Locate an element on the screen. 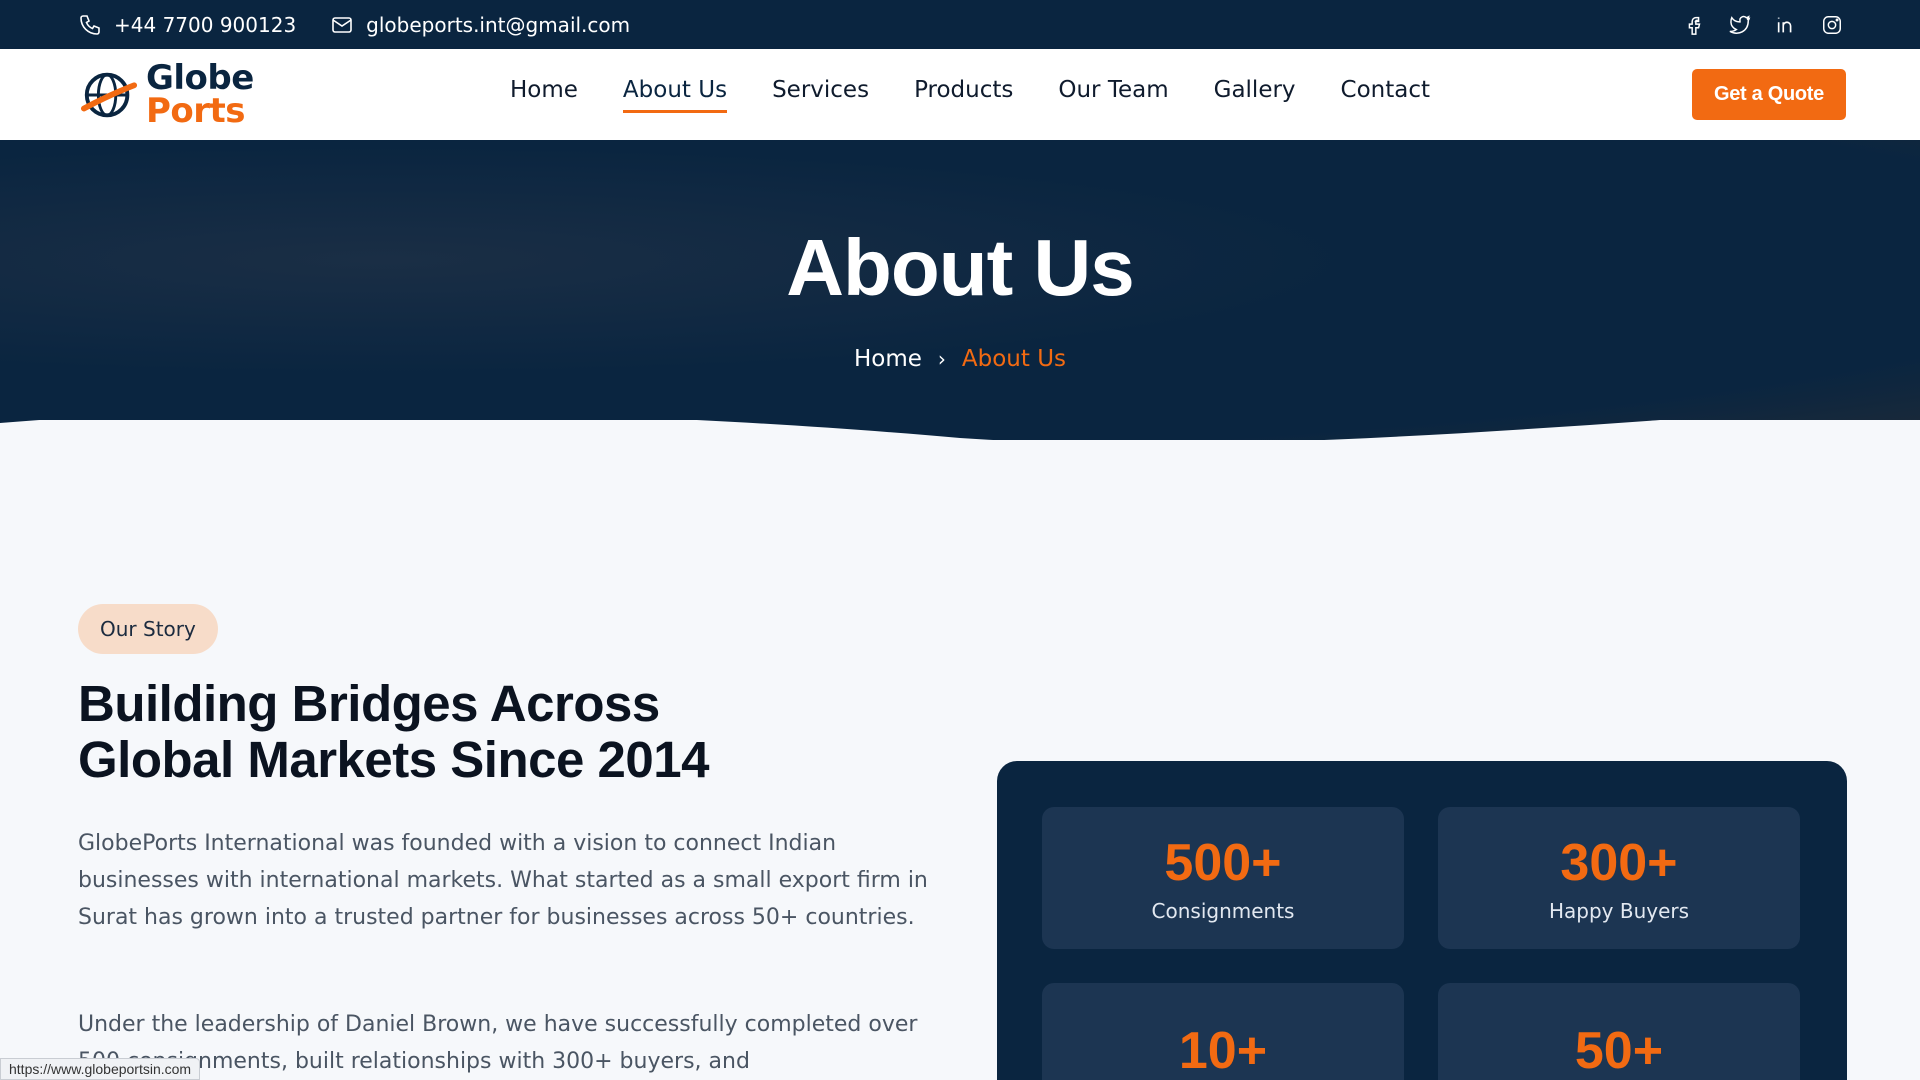  email-contact: globeports.int@gmail.com is located at coordinates (480, 25).